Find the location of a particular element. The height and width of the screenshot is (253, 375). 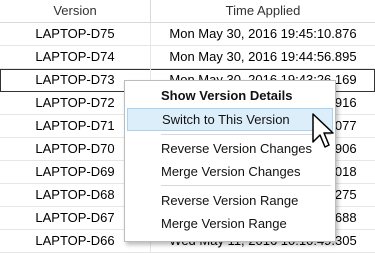

menu-item-merge-version-changes: Merge Version Changes is located at coordinates (230, 171).